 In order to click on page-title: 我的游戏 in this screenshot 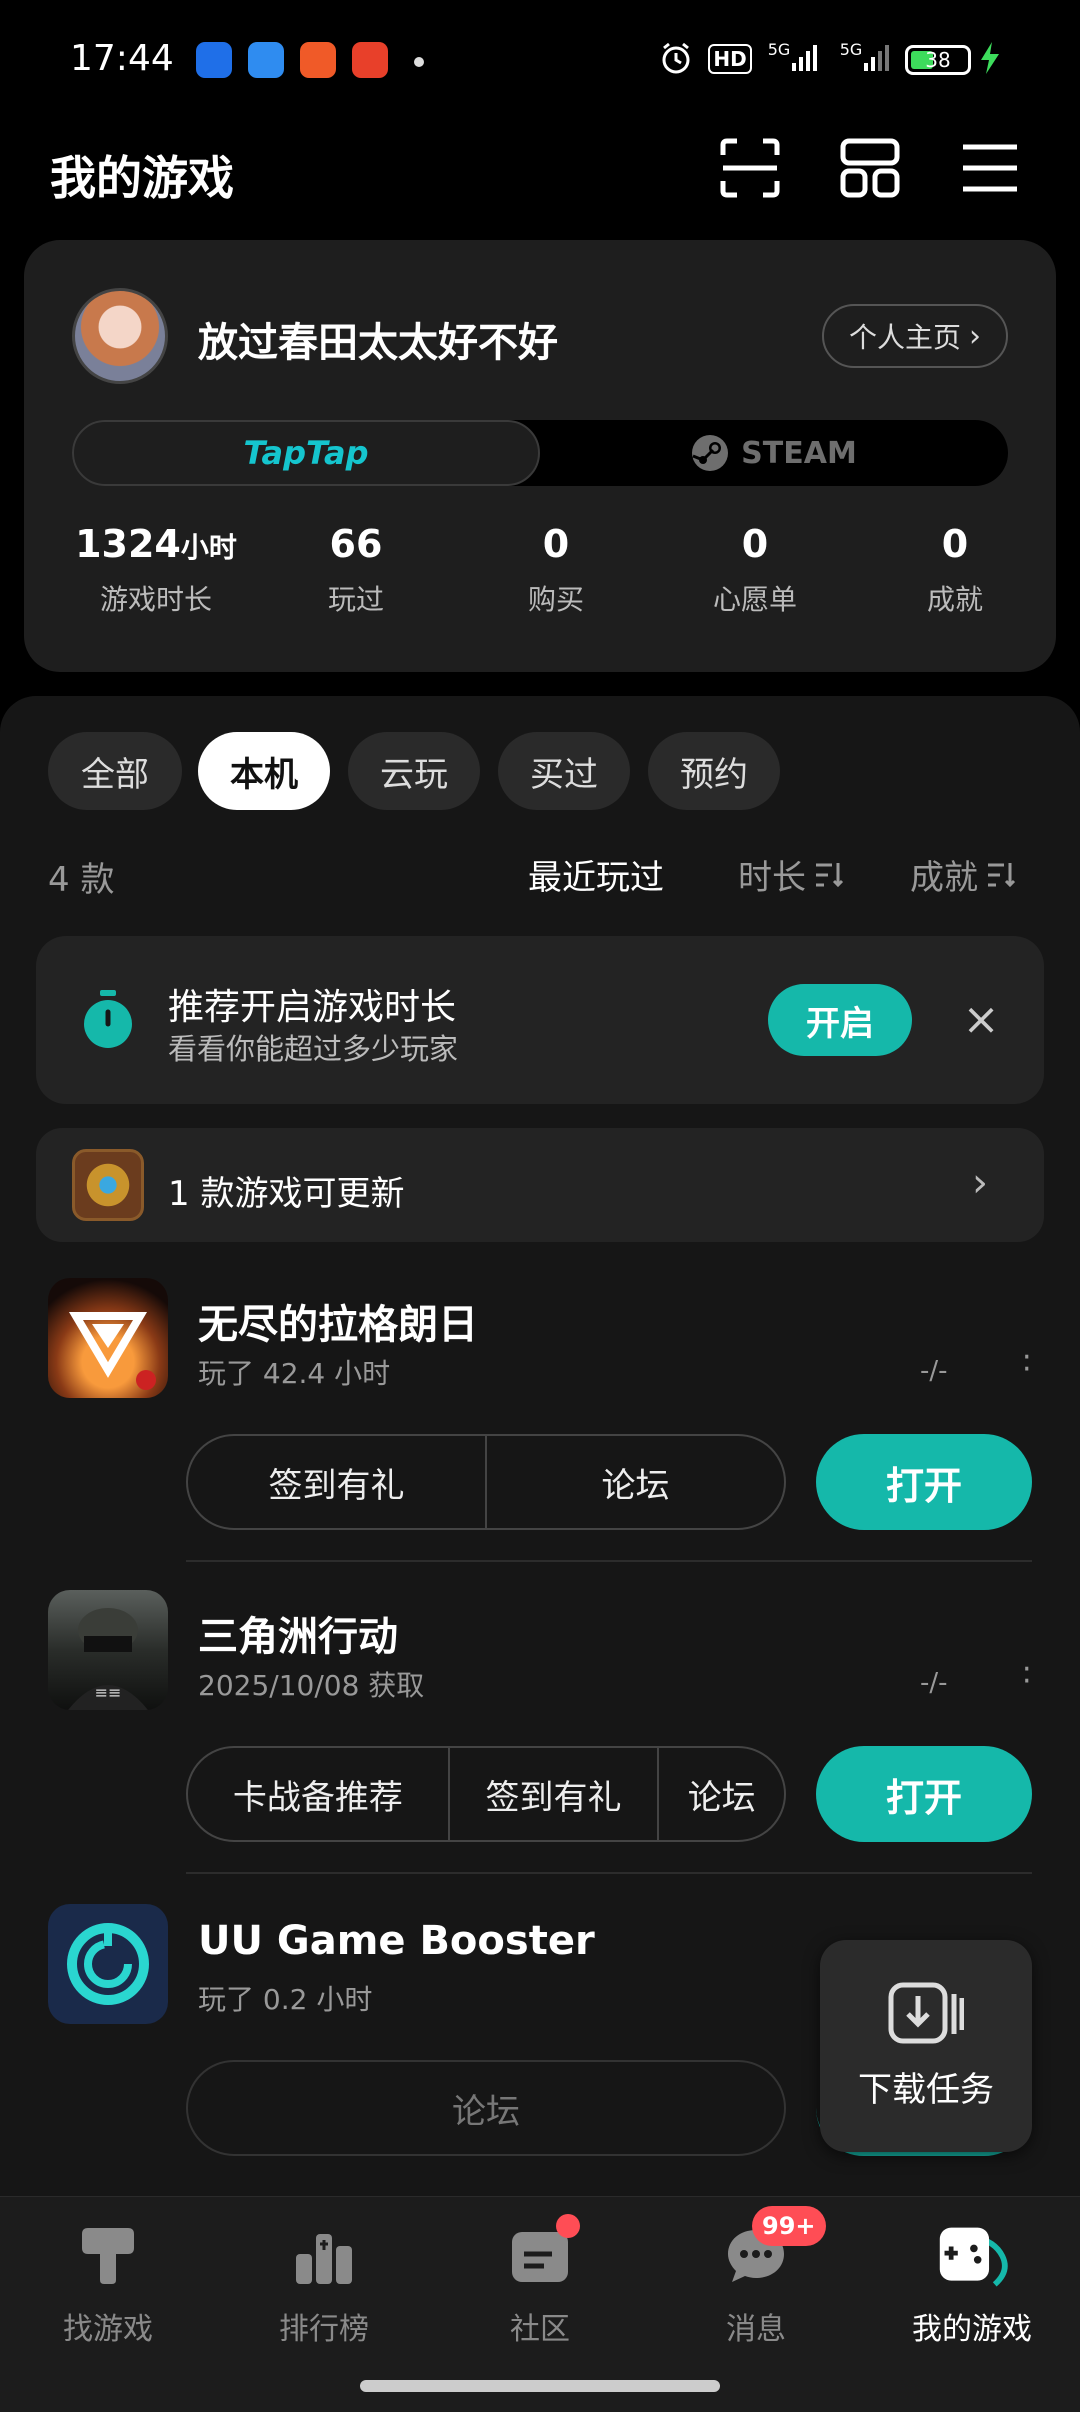, I will do `click(142, 178)`.